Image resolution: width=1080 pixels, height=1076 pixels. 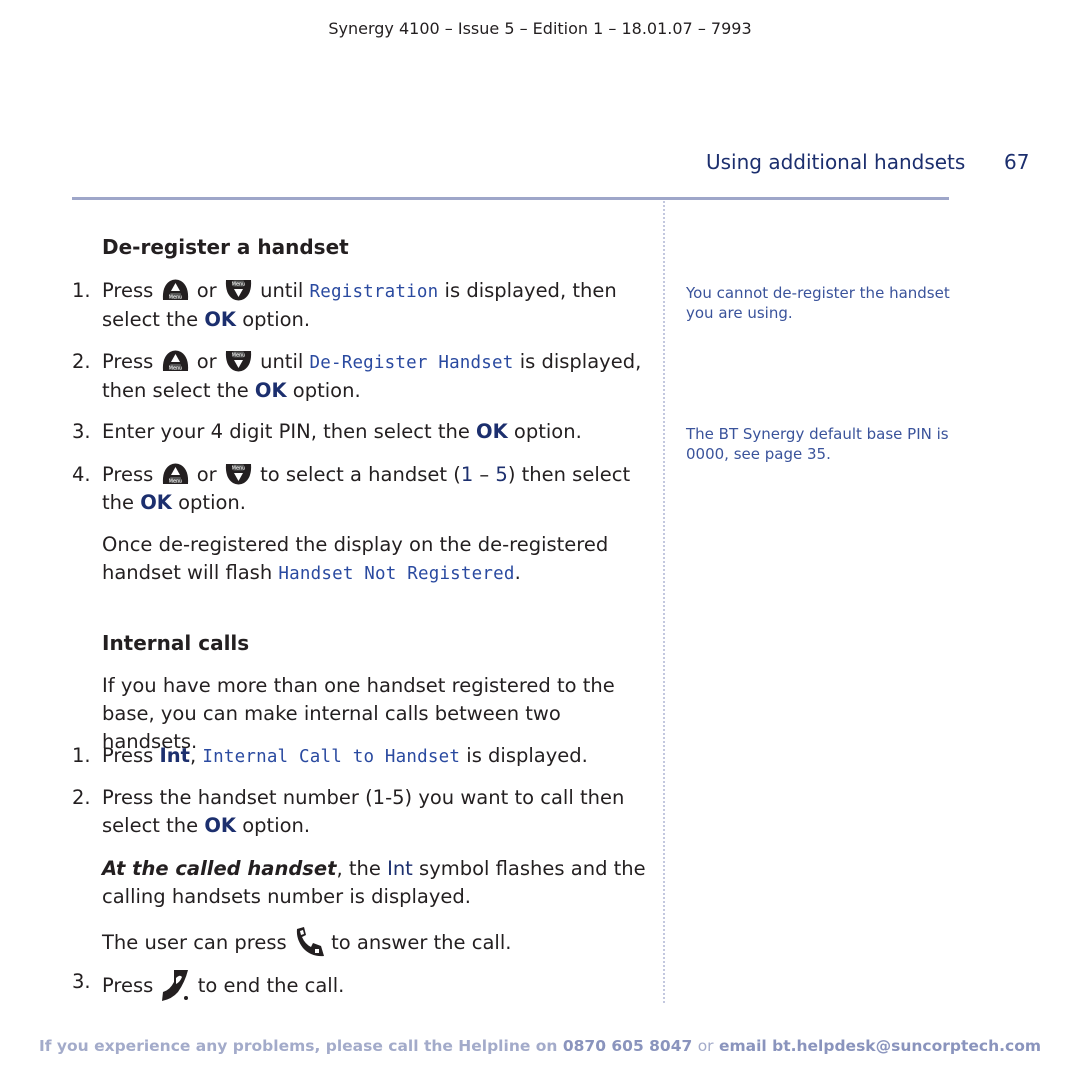 I want to click on internal-calls-heading: Internal calls, so click(x=176, y=643).